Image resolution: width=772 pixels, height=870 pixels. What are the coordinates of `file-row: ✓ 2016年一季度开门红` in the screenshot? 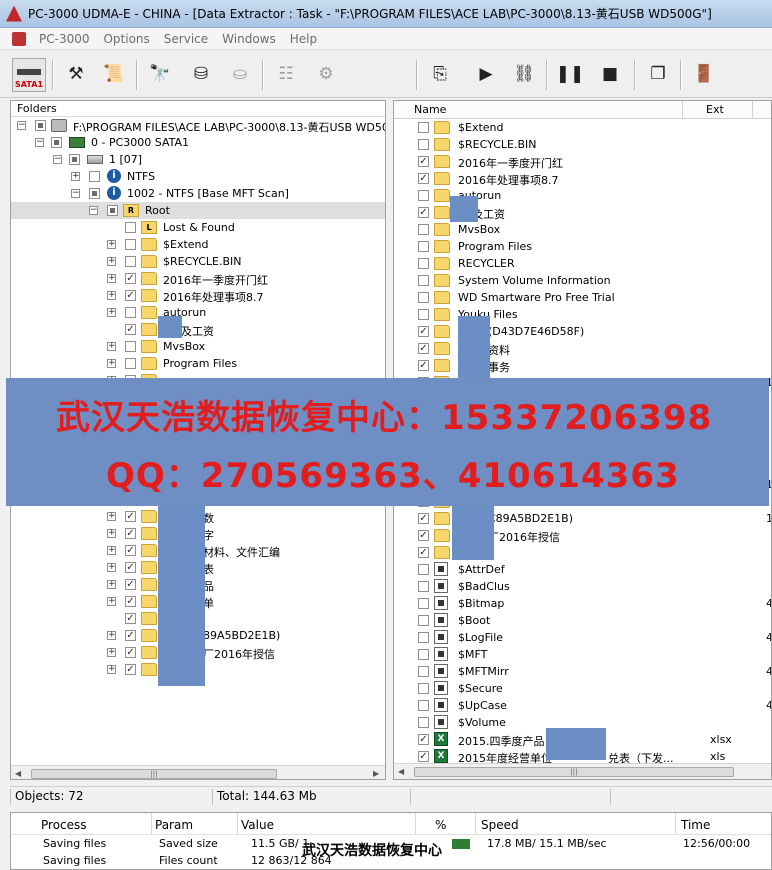 It's located at (582, 161).